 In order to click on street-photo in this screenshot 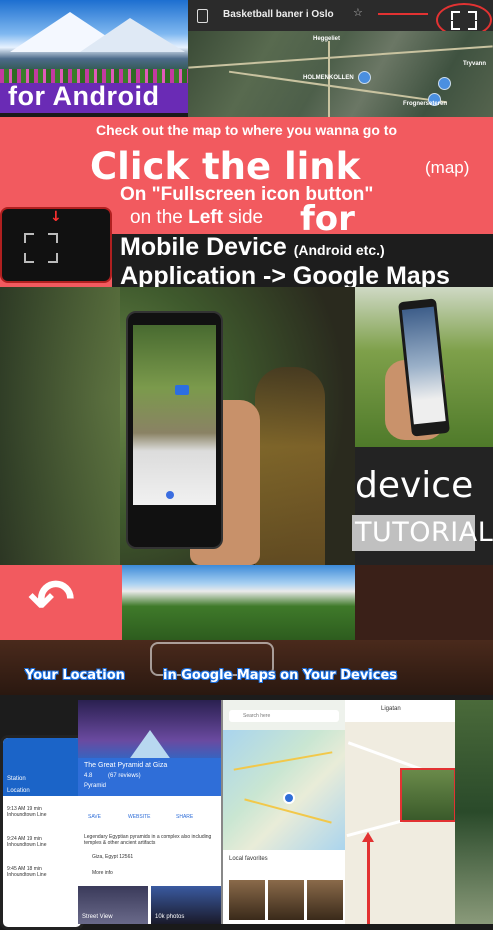, I will do `click(474, 812)`.